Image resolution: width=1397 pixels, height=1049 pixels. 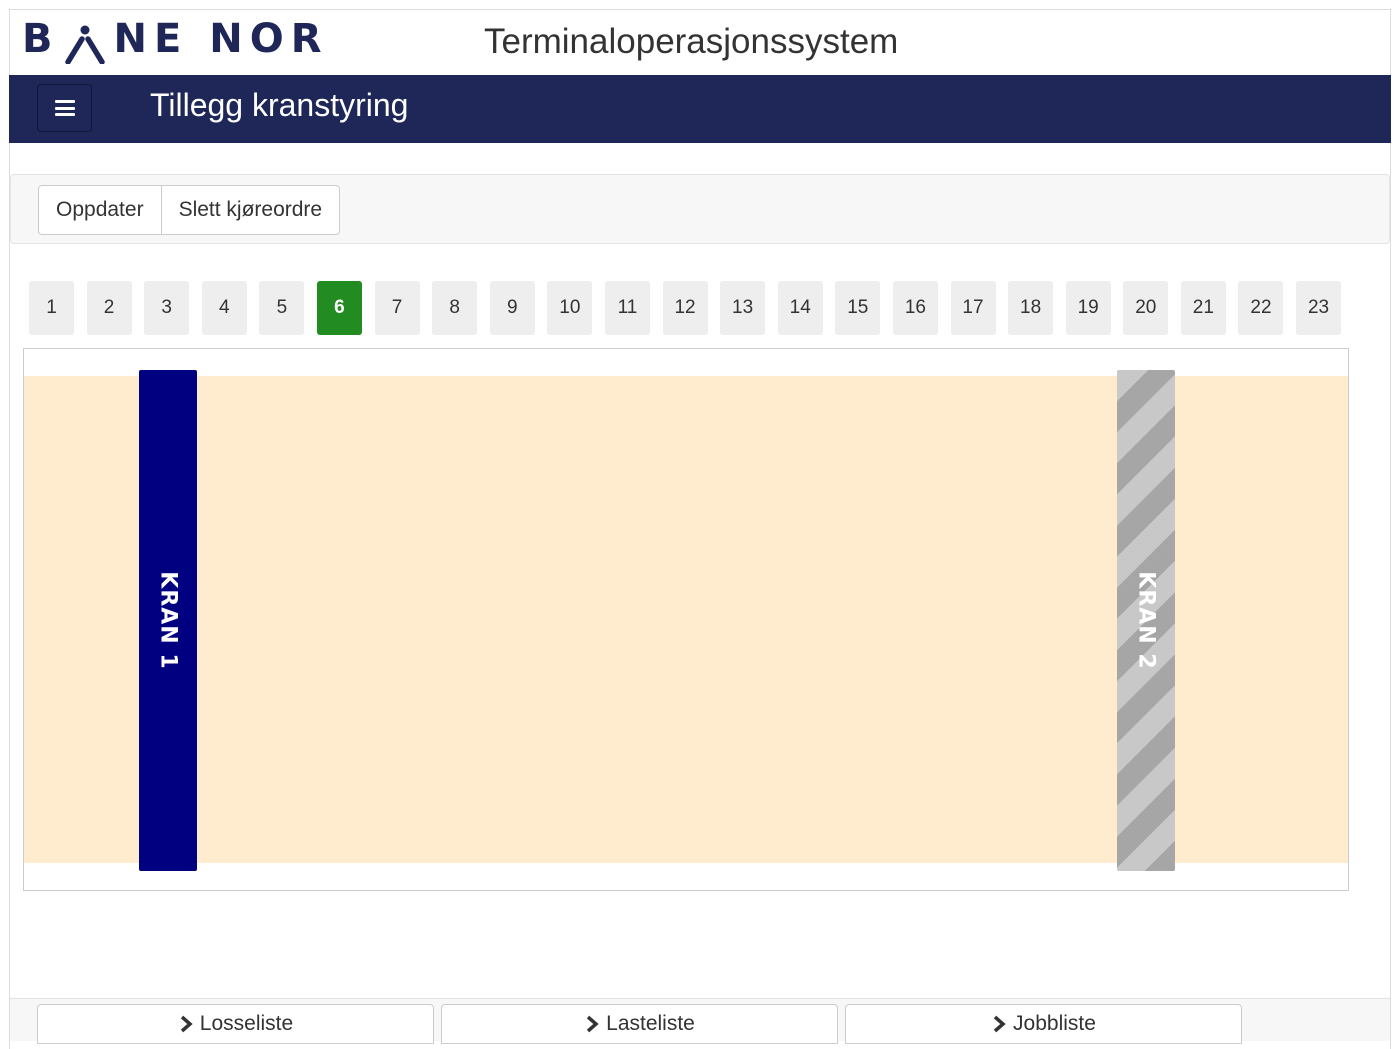 I want to click on tab-load-list: Lasteliste, so click(x=639, y=1024).